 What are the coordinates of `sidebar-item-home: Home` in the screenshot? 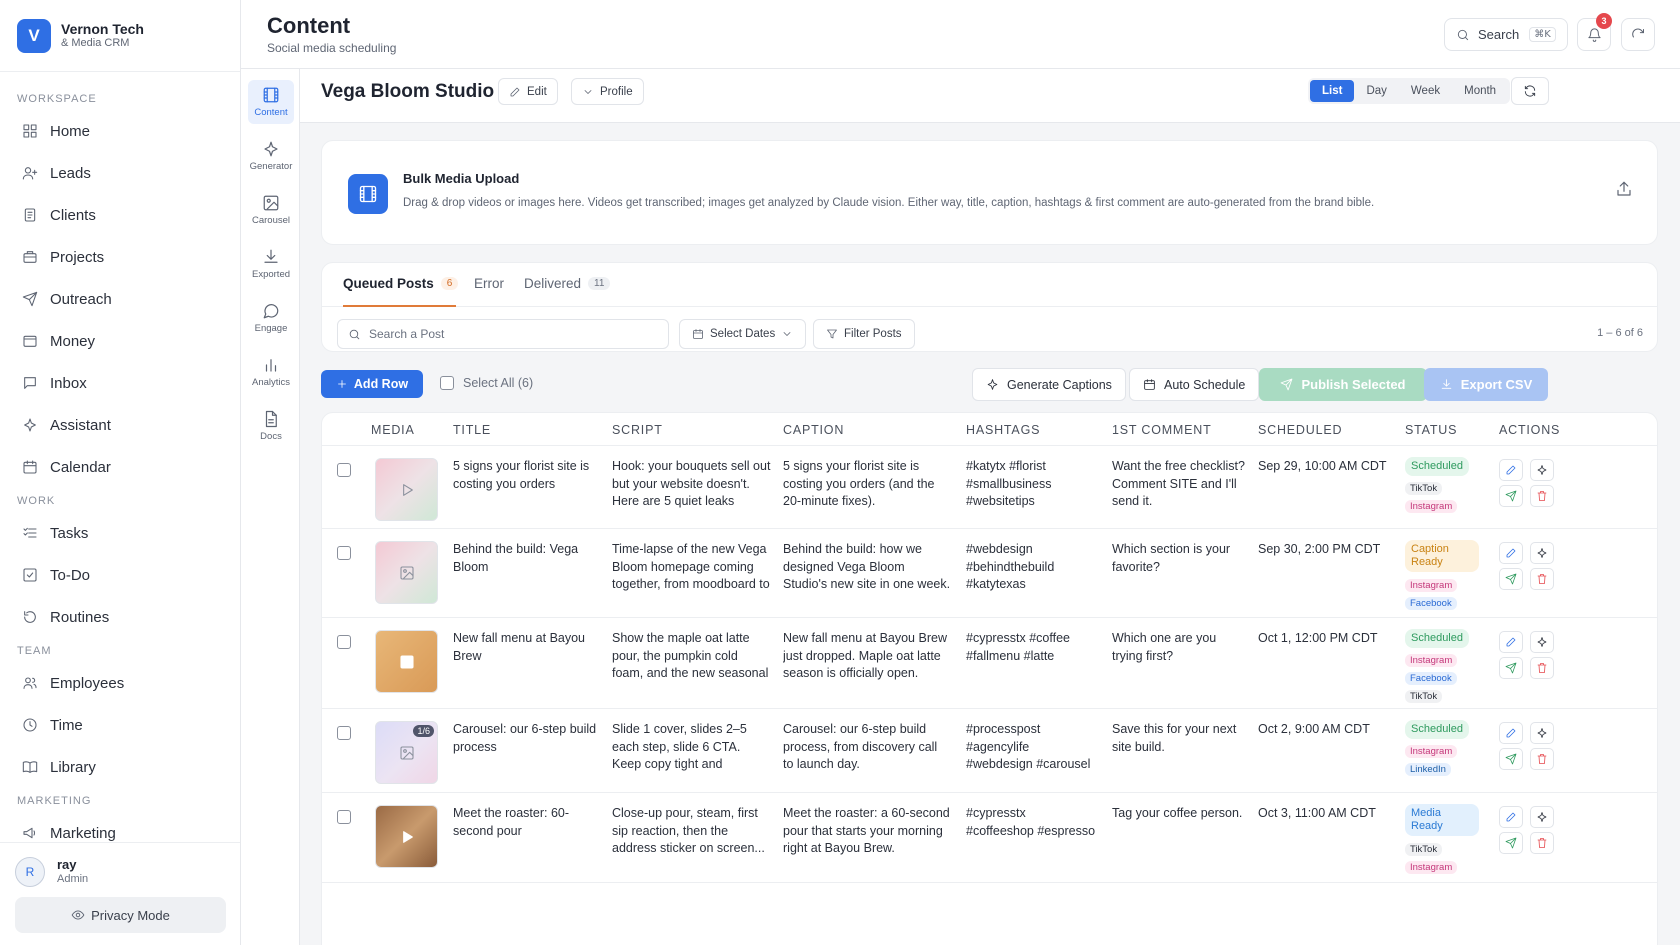 It's located at (120, 131).